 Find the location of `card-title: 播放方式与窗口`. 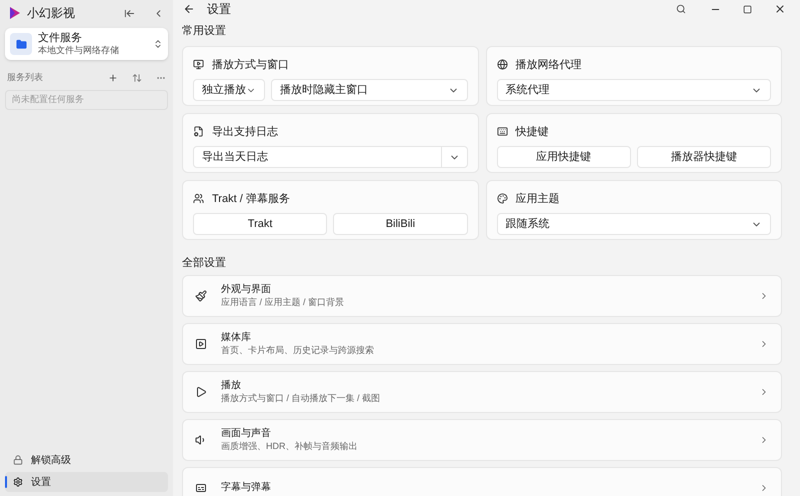

card-title: 播放方式与窗口 is located at coordinates (250, 65).